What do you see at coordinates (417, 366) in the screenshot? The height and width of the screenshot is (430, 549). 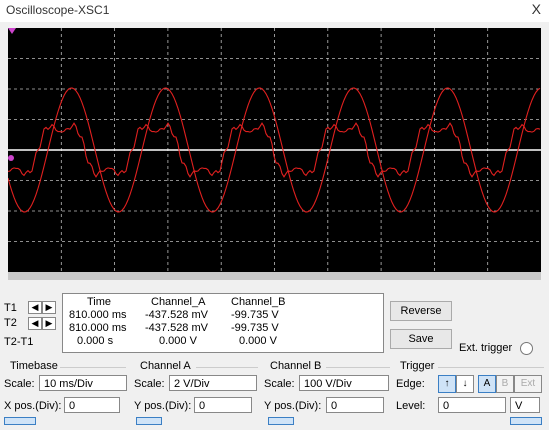 I see `trigger-title: Trigger` at bounding box center [417, 366].